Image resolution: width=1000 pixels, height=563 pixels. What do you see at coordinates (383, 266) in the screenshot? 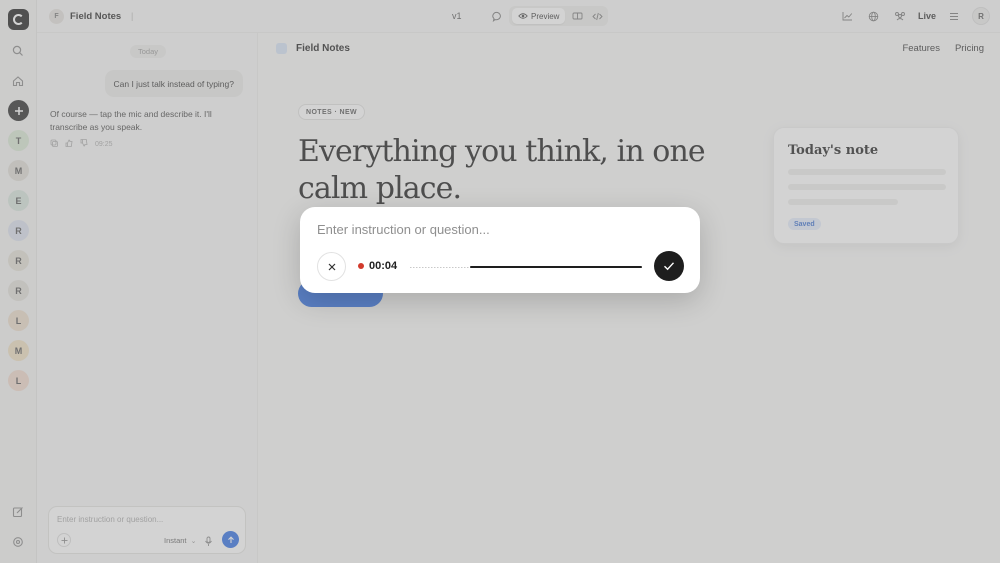
I see `recording-timer: 00:04` at bounding box center [383, 266].